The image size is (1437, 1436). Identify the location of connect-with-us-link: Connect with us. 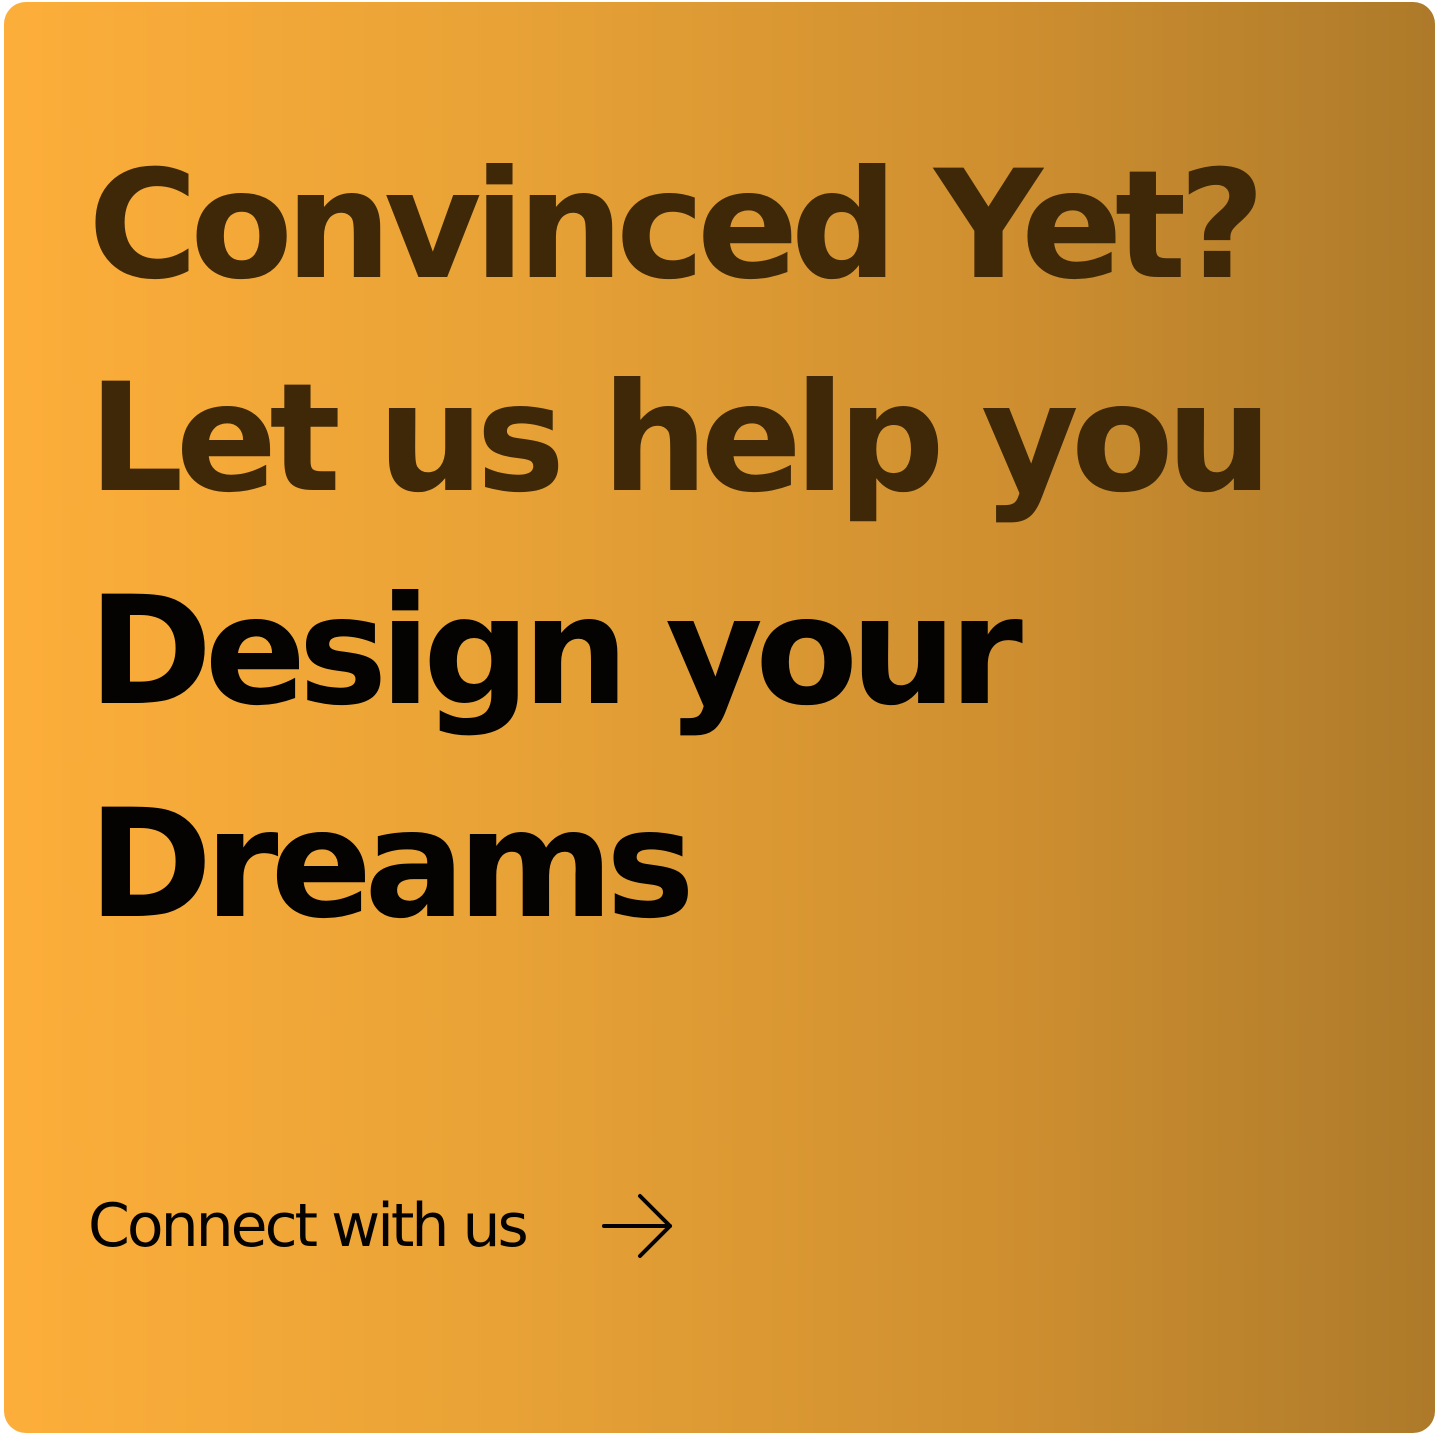
(383, 1226).